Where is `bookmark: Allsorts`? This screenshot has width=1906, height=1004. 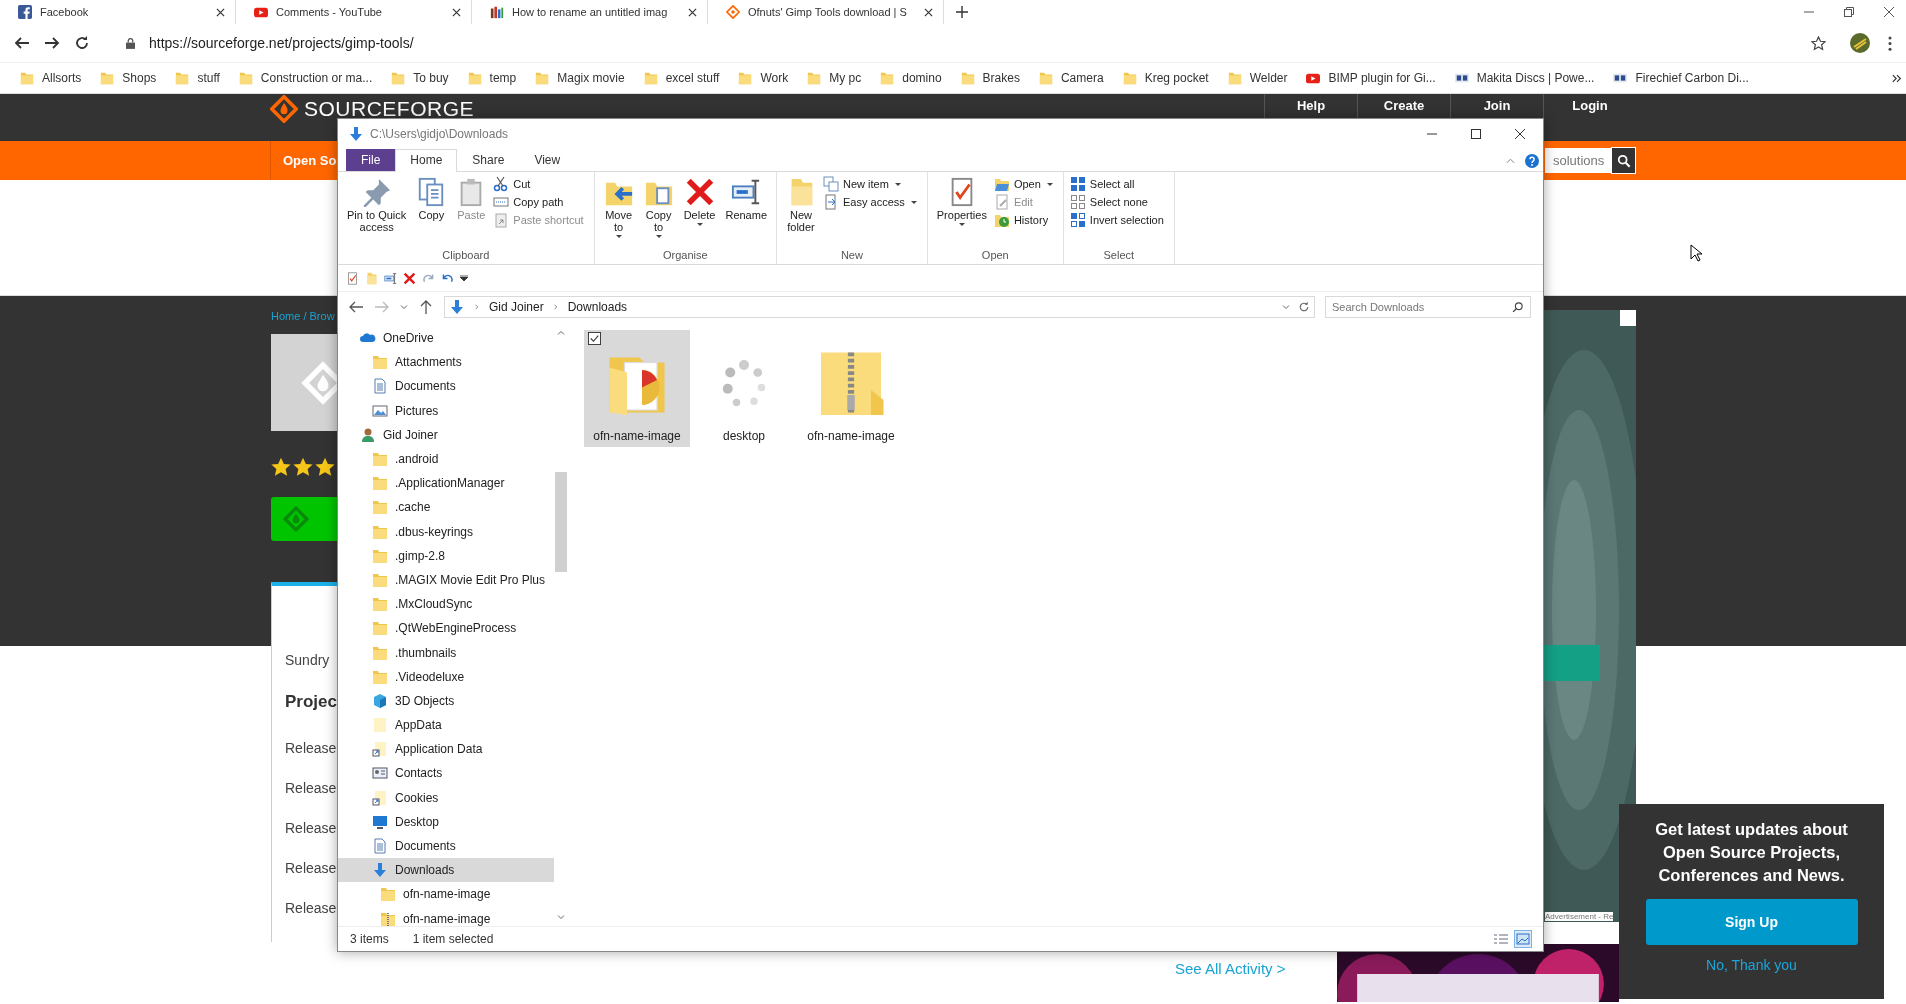
bookmark: Allsorts is located at coordinates (51, 78).